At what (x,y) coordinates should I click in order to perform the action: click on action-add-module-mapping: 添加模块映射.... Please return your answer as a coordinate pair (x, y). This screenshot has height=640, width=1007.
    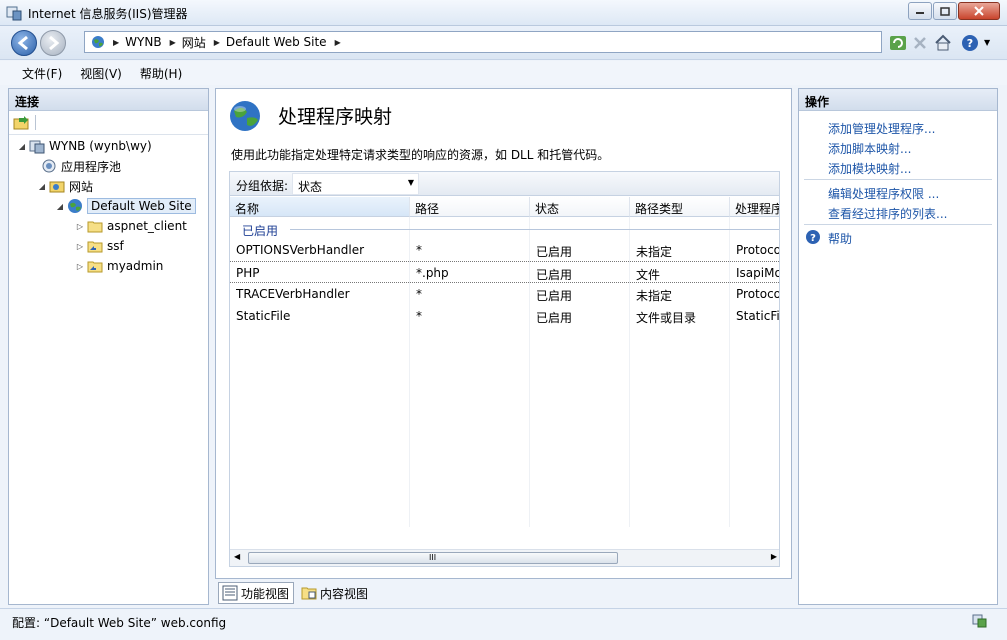
    Looking at the image, I should click on (869, 168).